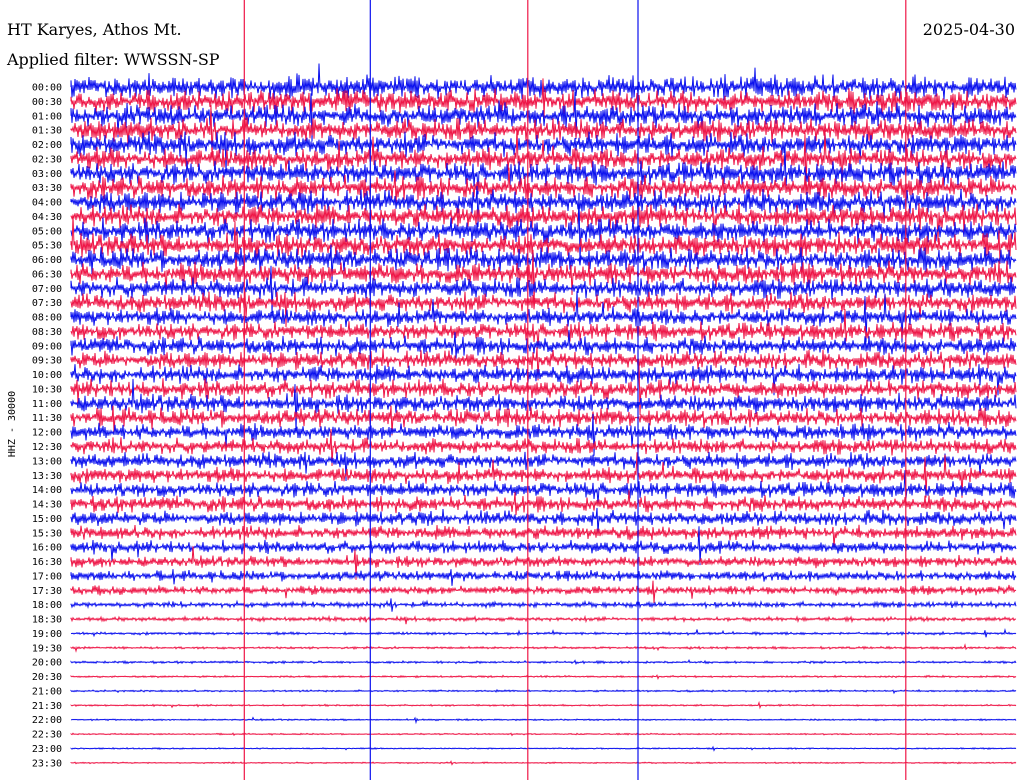  Describe the element at coordinates (543, 632) in the screenshot. I see `trace-row-1900` at that location.